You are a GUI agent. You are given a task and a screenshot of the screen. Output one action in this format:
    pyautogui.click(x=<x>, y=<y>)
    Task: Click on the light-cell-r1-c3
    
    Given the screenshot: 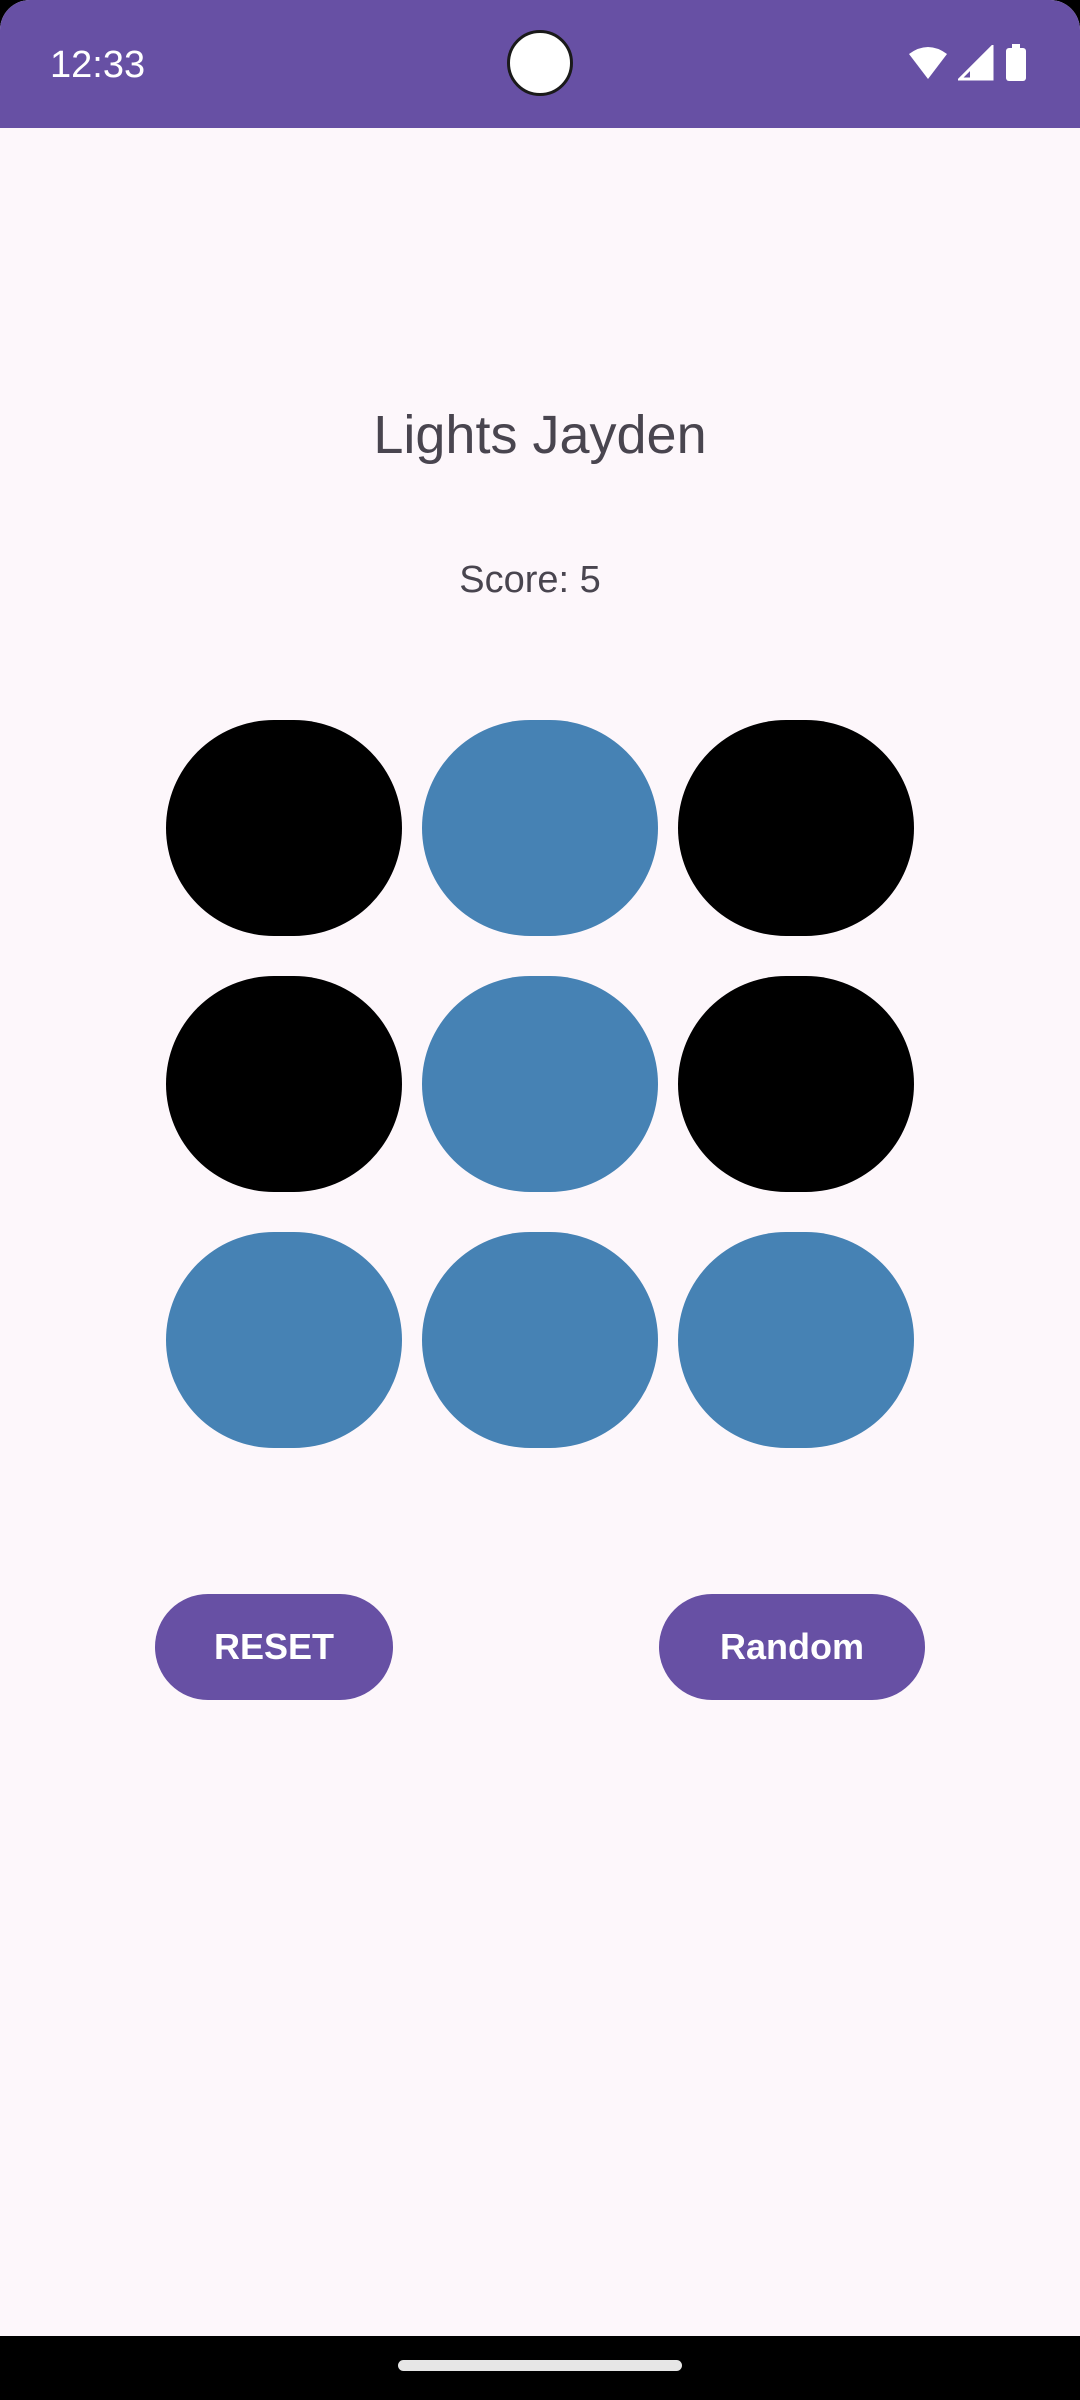 What is the action you would take?
    pyautogui.click(x=796, y=828)
    